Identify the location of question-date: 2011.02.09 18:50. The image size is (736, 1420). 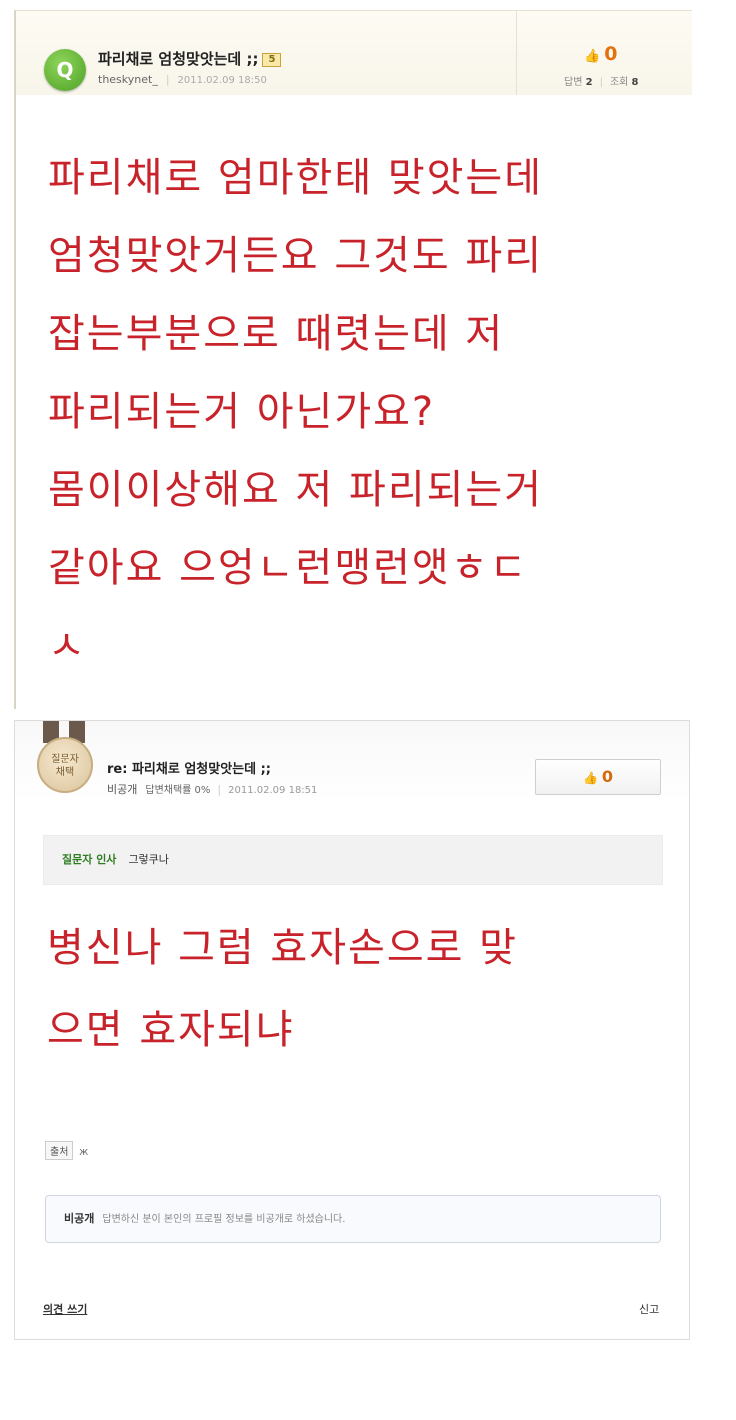
(222, 80).